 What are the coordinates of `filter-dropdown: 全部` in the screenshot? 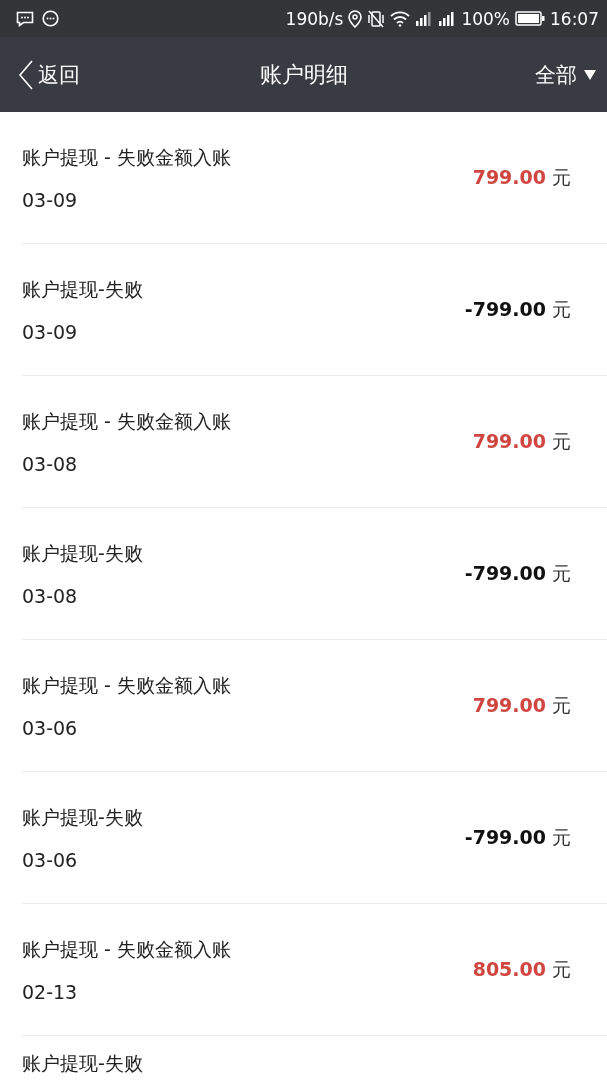 It's located at (566, 74).